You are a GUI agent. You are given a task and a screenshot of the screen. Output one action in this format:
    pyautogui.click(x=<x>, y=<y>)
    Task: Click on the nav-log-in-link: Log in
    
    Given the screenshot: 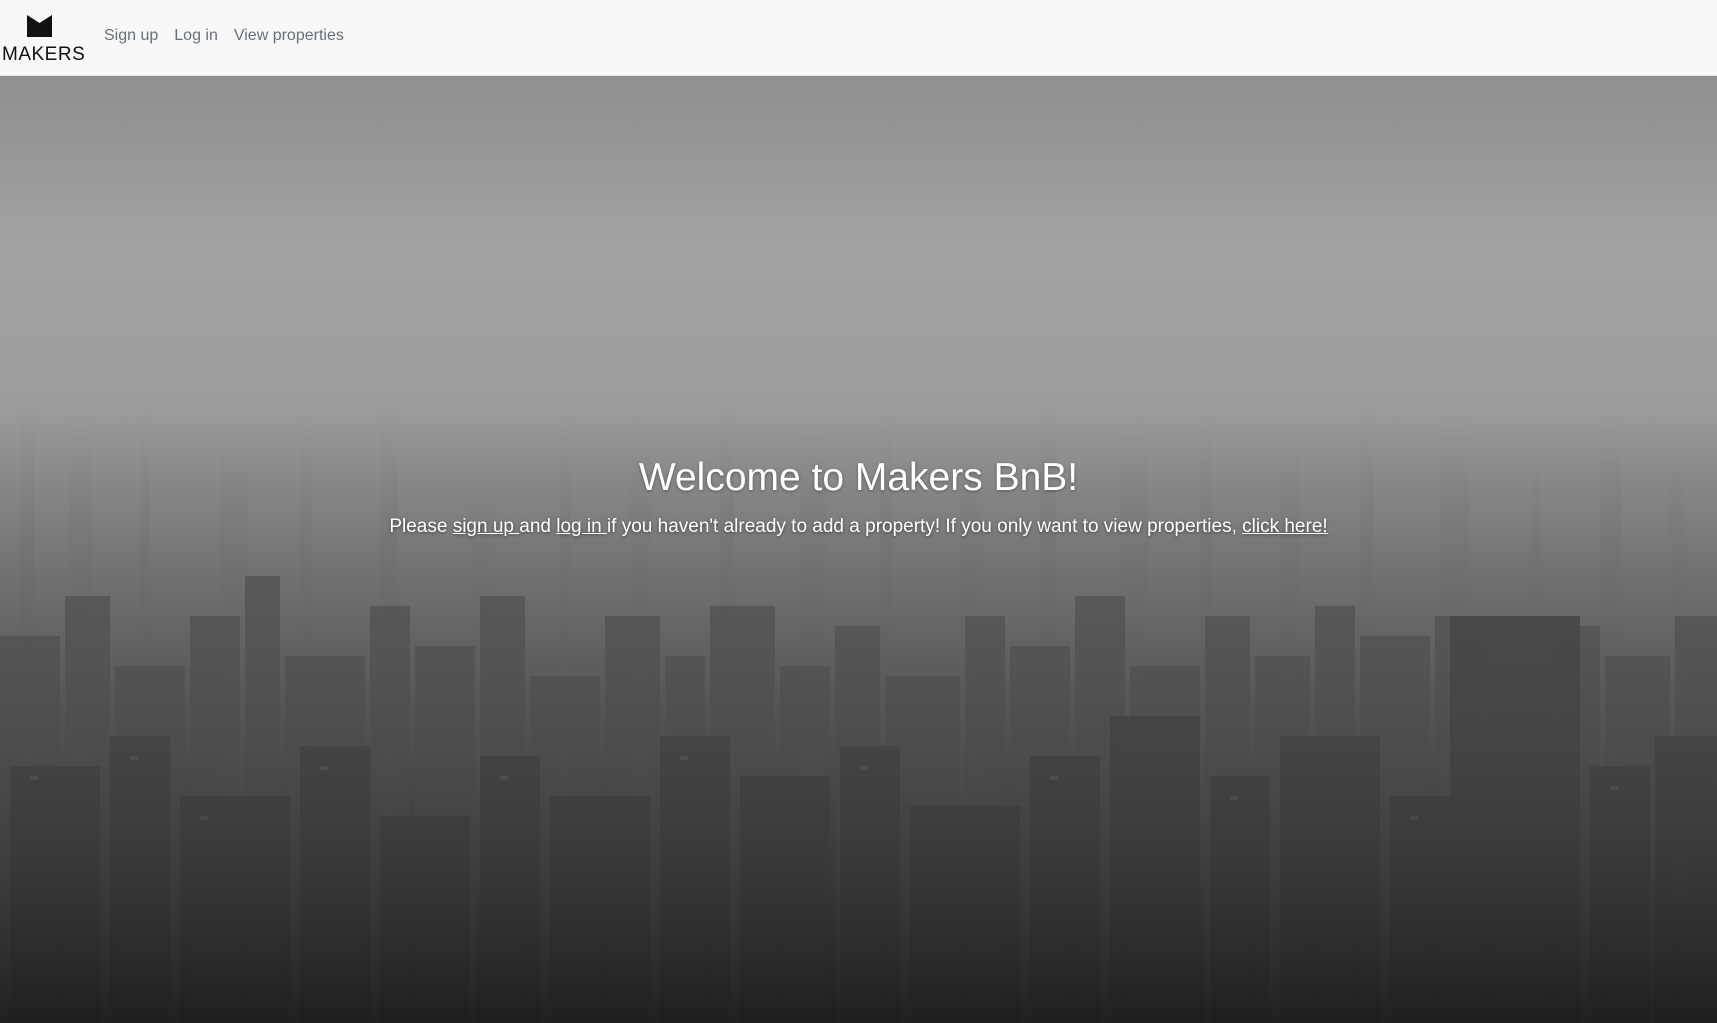 What is the action you would take?
    pyautogui.click(x=196, y=36)
    